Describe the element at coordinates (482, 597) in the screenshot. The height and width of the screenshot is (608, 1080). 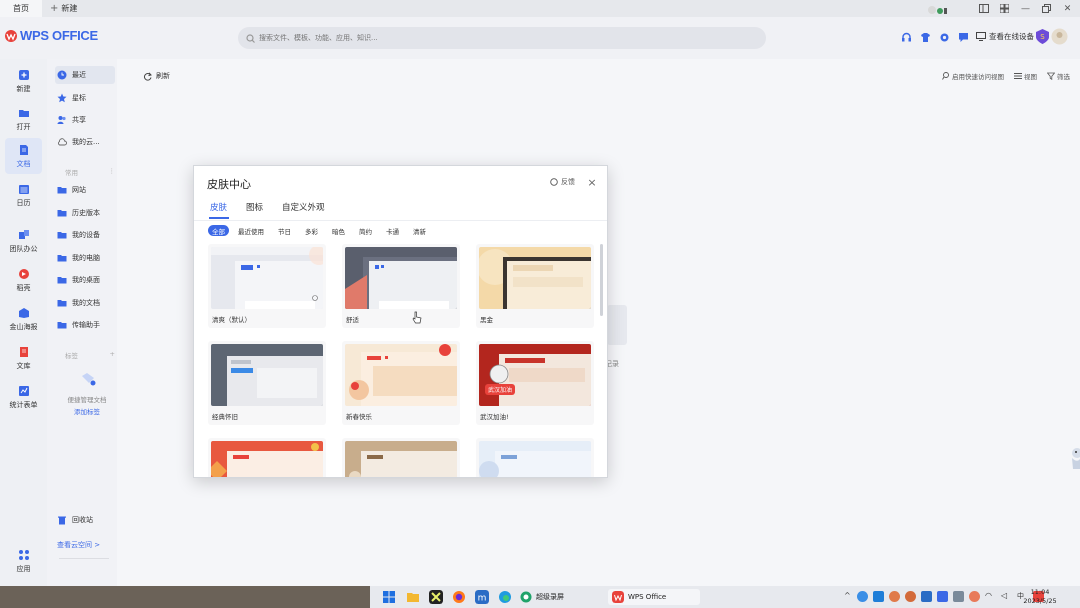
I see `app-m-icon: m` at that location.